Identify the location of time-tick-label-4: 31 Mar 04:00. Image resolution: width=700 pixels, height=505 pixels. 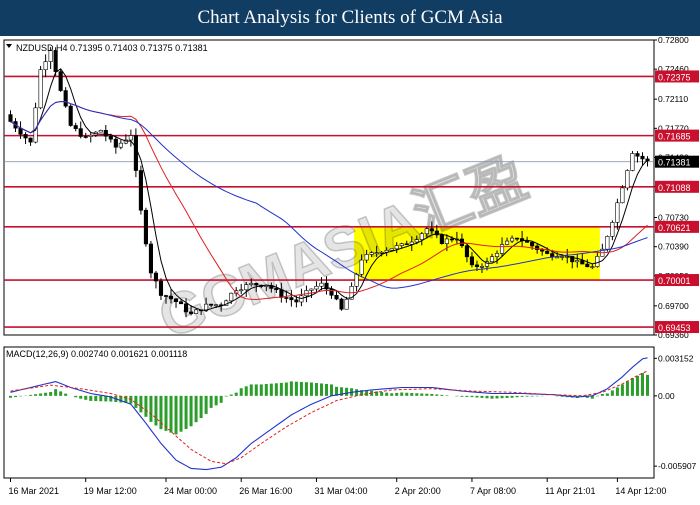
(340, 491).